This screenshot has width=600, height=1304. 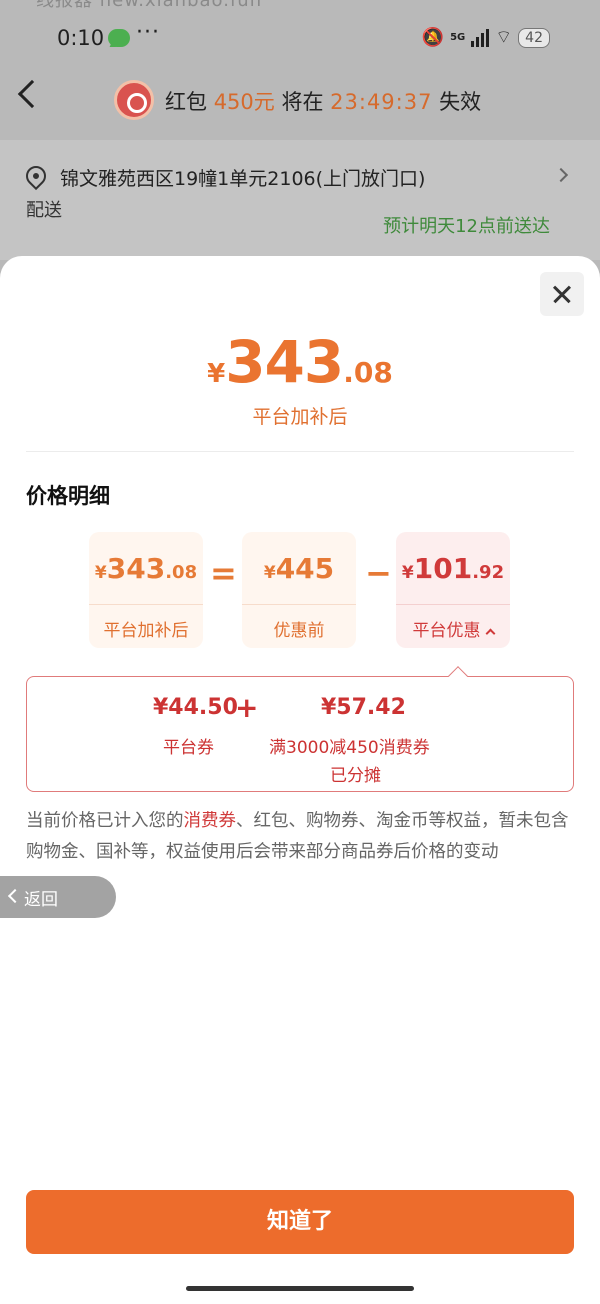 What do you see at coordinates (247, 707) in the screenshot?
I see `plus-sign: +` at bounding box center [247, 707].